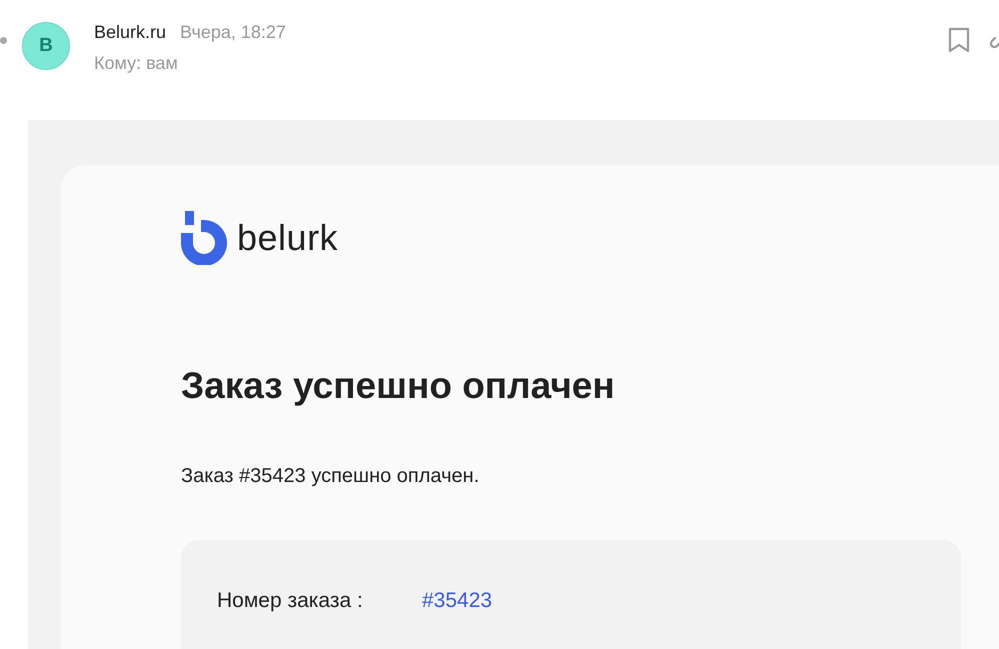 The width and height of the screenshot is (999, 649). Describe the element at coordinates (457, 601) in the screenshot. I see `order-link: #35423` at that location.